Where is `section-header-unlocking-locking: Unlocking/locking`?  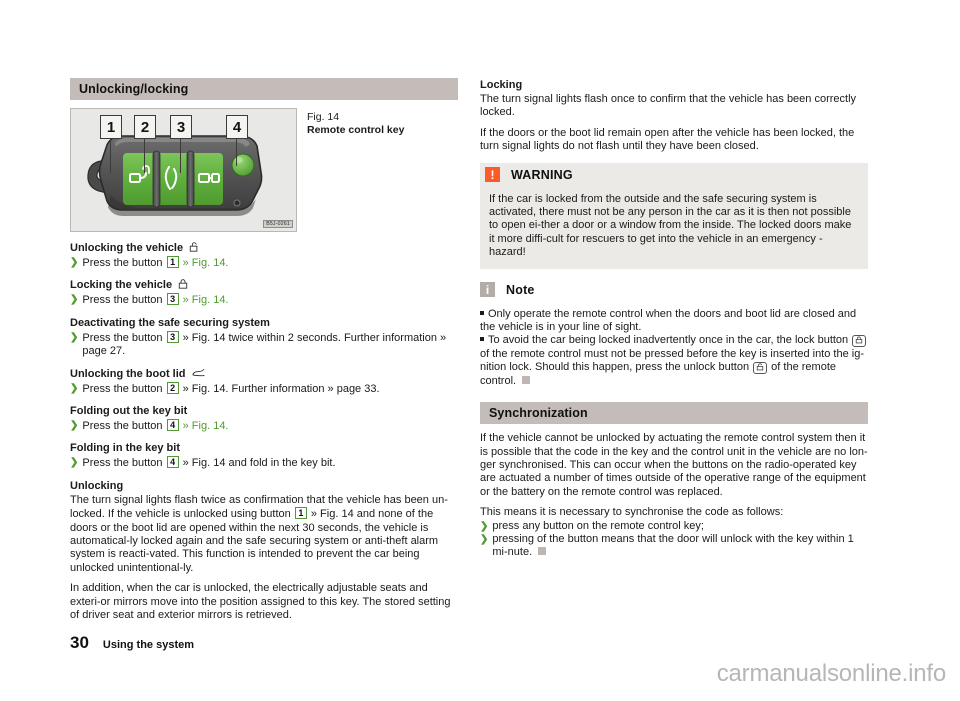
section-header-unlocking-locking: Unlocking/locking is located at coordinates (264, 89).